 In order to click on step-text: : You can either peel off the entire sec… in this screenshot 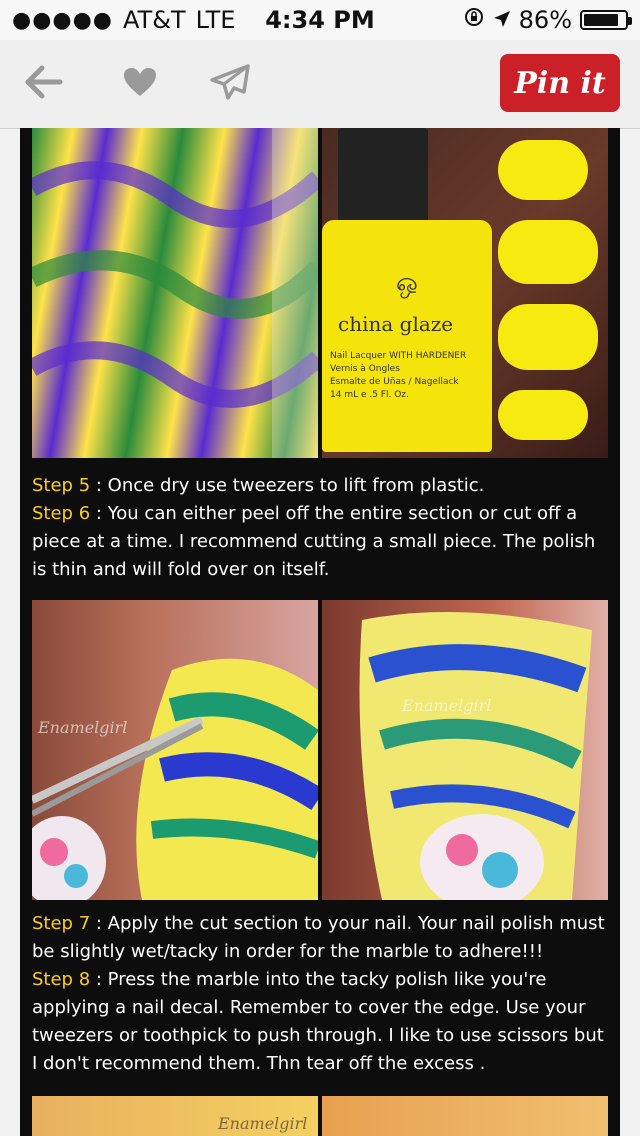, I will do `click(314, 541)`.